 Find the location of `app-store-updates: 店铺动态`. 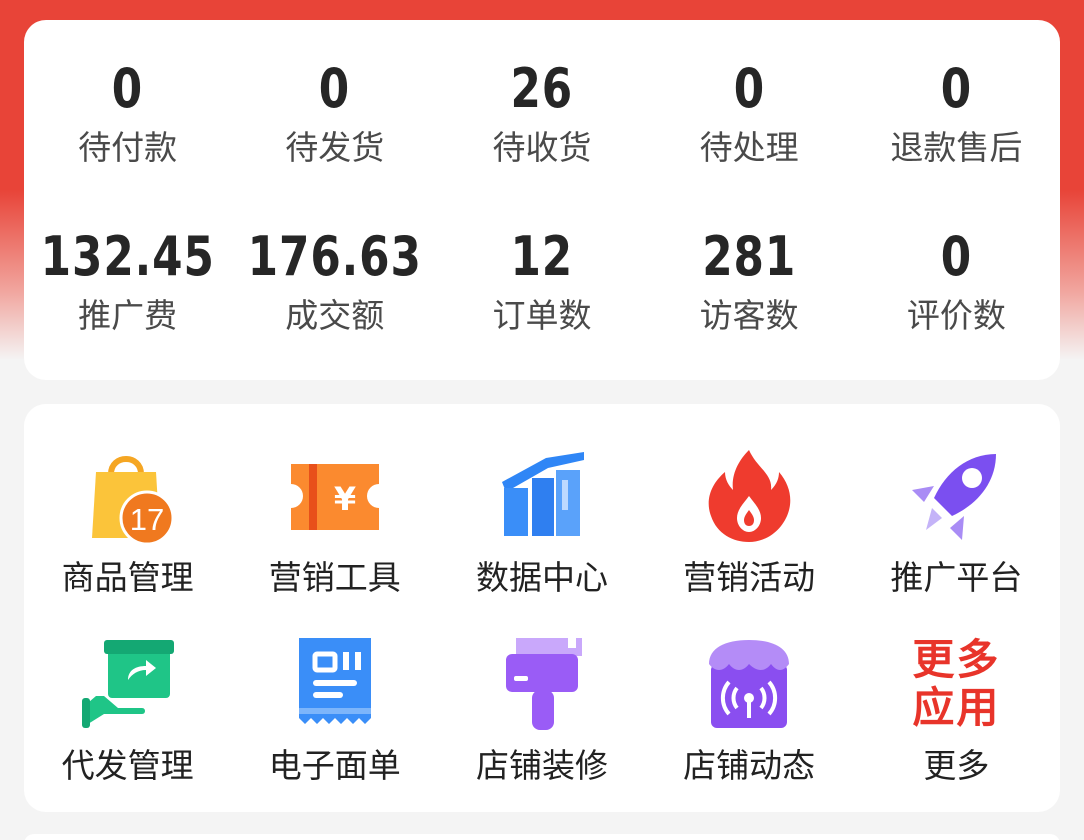

app-store-updates: 店铺动态 is located at coordinates (749, 711).